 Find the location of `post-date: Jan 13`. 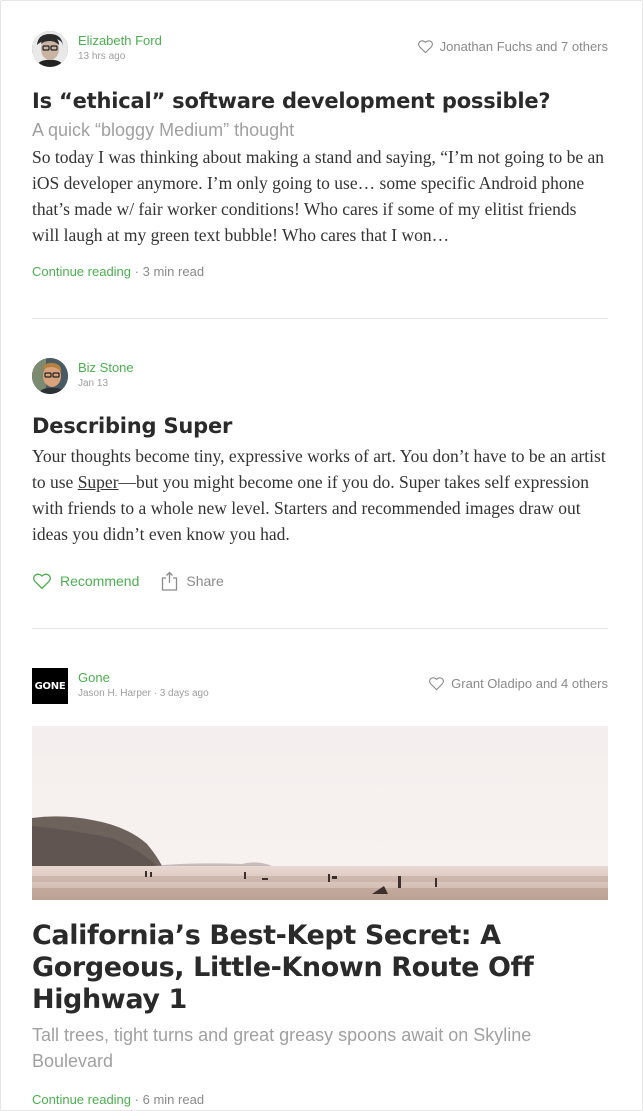

post-date: Jan 13 is located at coordinates (93, 383).